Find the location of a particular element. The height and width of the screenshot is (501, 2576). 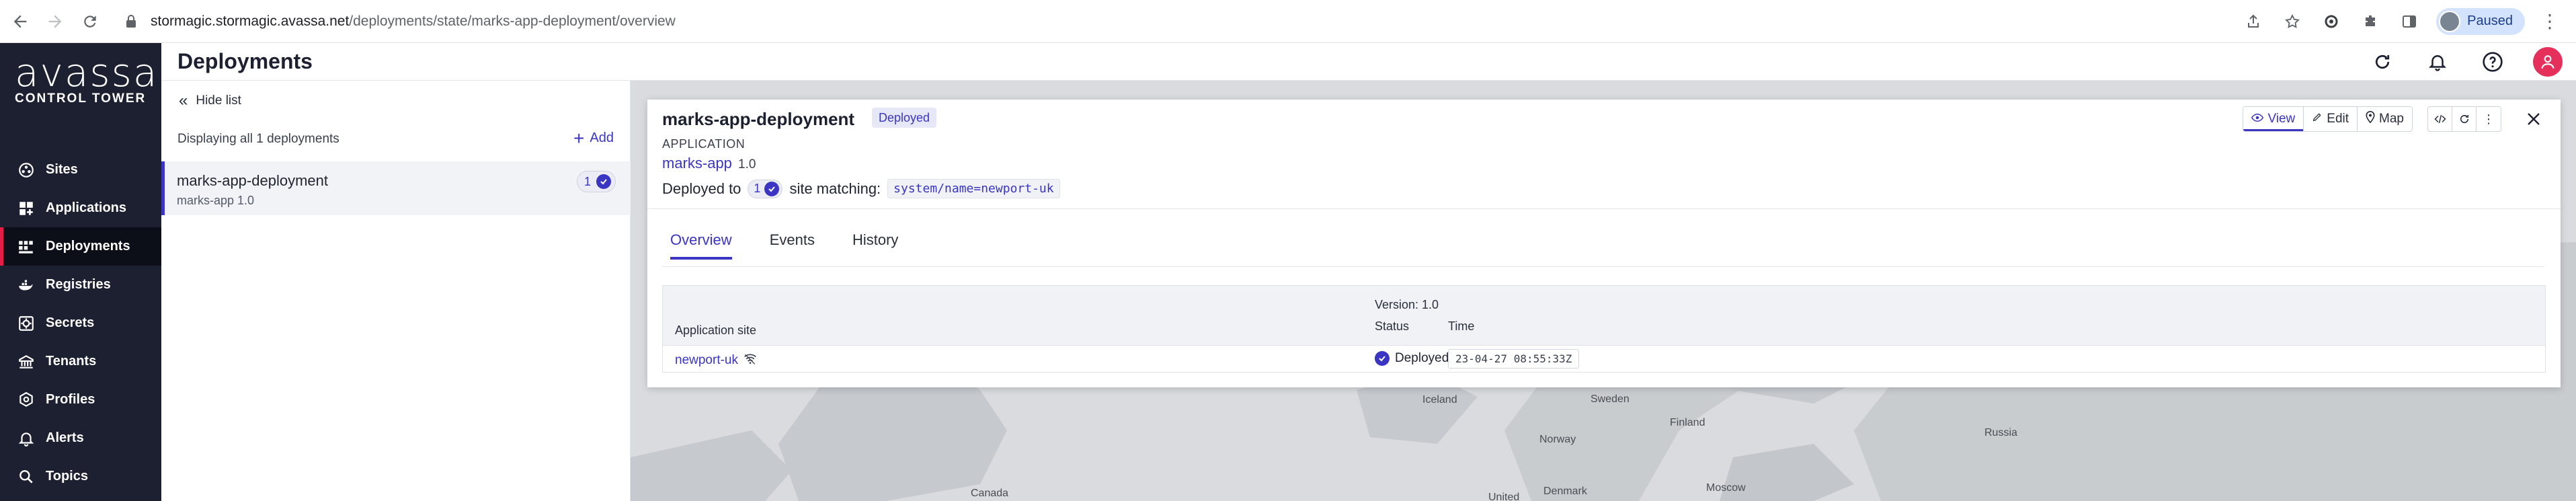

application-version: 1.0 is located at coordinates (747, 164).